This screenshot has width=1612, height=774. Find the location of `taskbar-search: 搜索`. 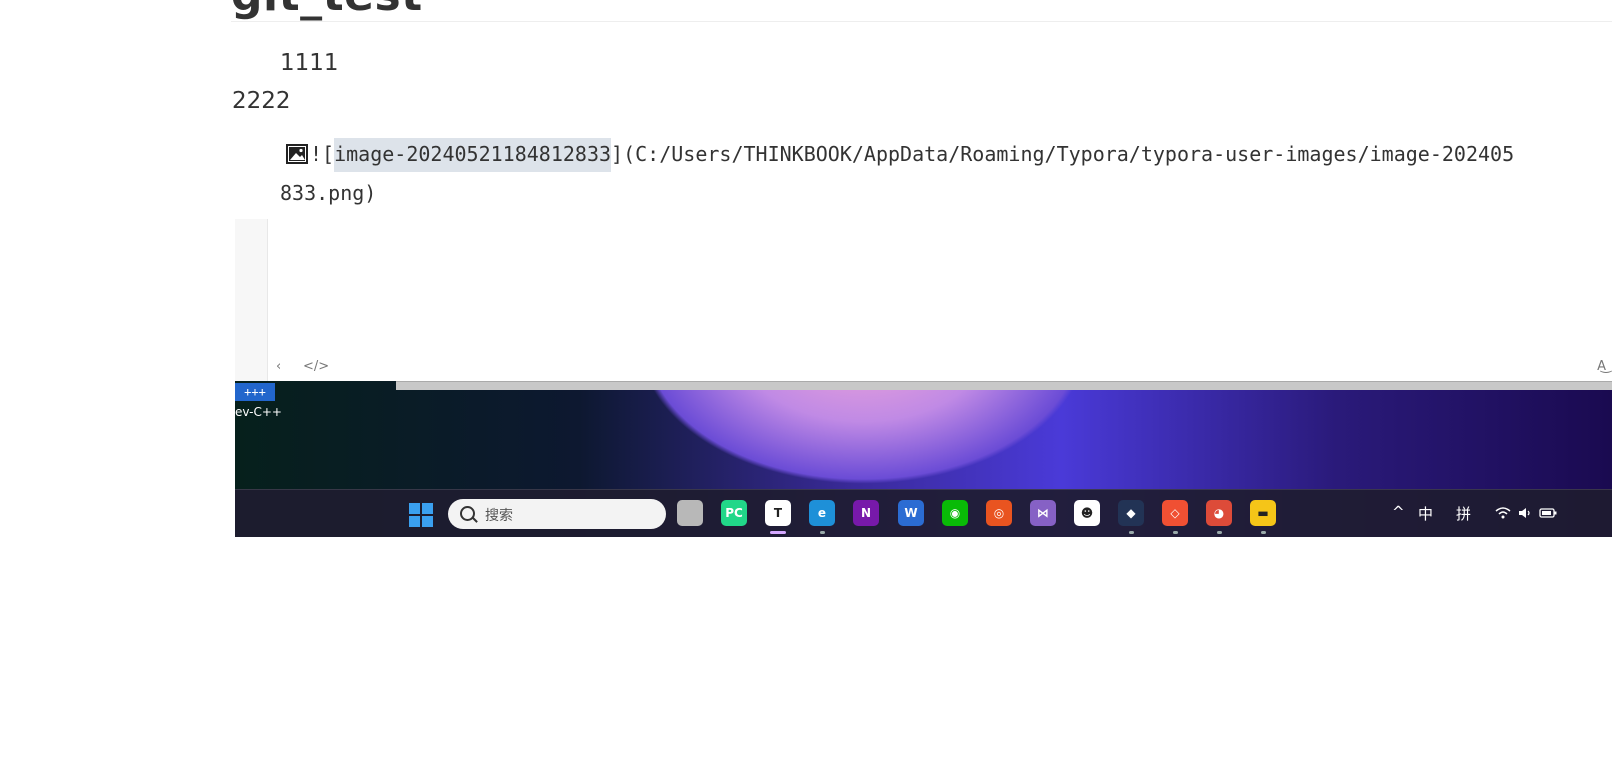

taskbar-search: 搜索 is located at coordinates (557, 514).